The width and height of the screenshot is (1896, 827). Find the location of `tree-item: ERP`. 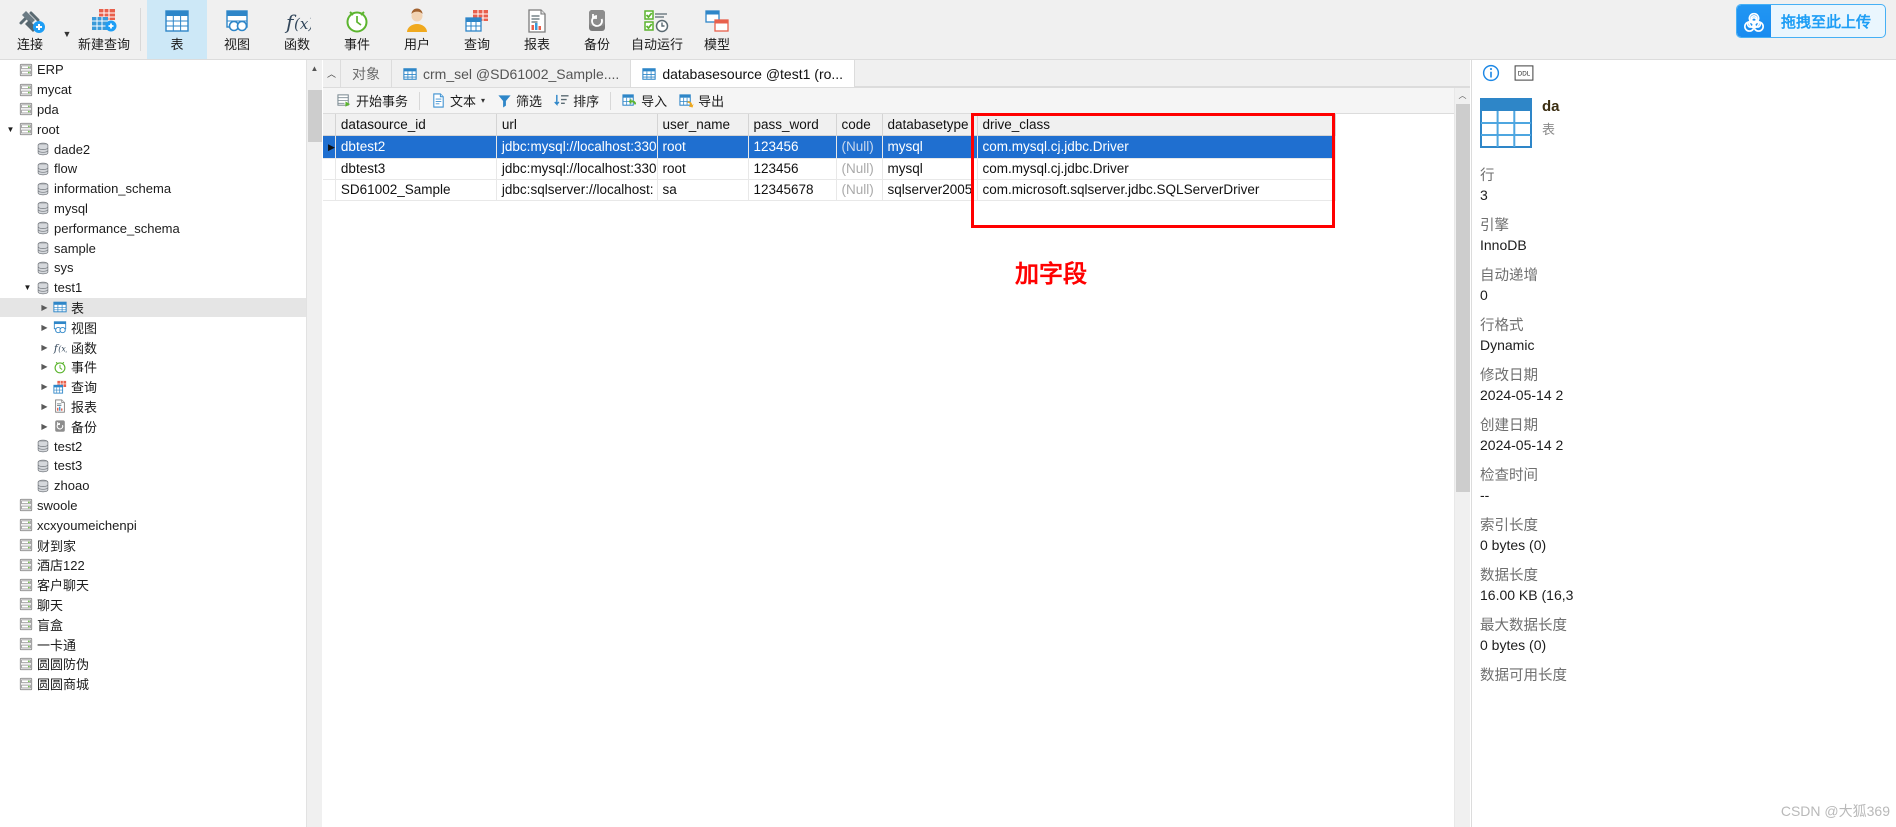

tree-item: ERP is located at coordinates (153, 70).